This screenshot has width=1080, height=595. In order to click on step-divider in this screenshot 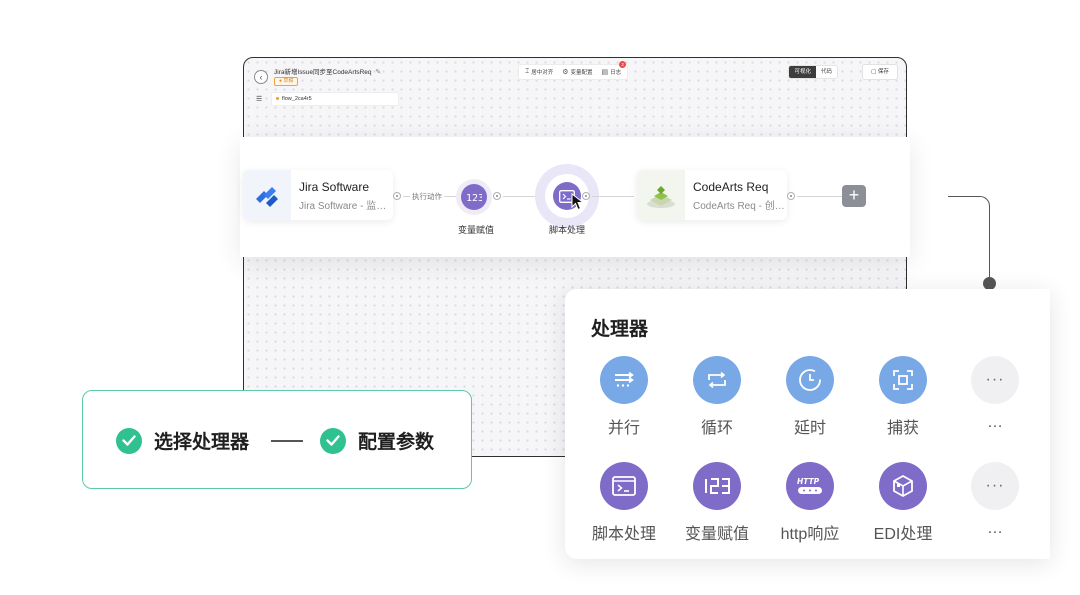, I will do `click(287, 441)`.